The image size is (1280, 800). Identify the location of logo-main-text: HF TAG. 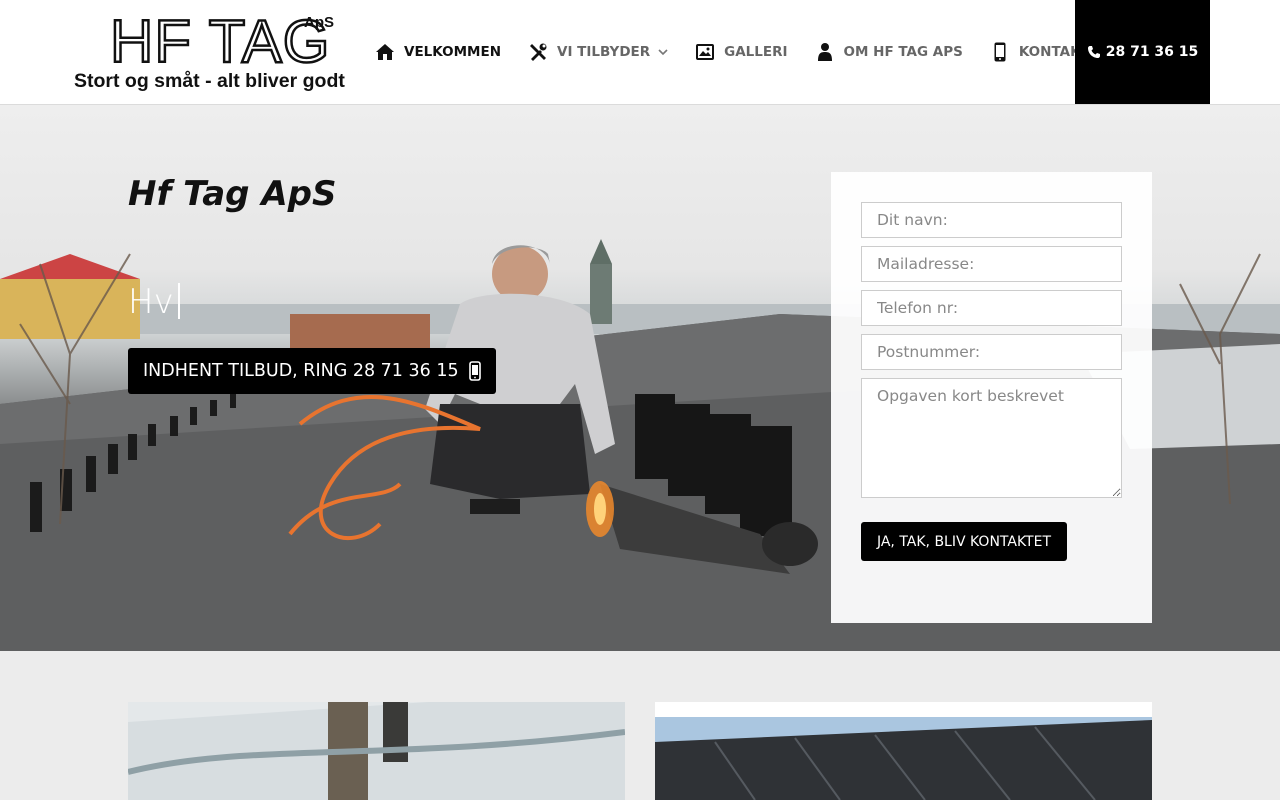
(220, 41).